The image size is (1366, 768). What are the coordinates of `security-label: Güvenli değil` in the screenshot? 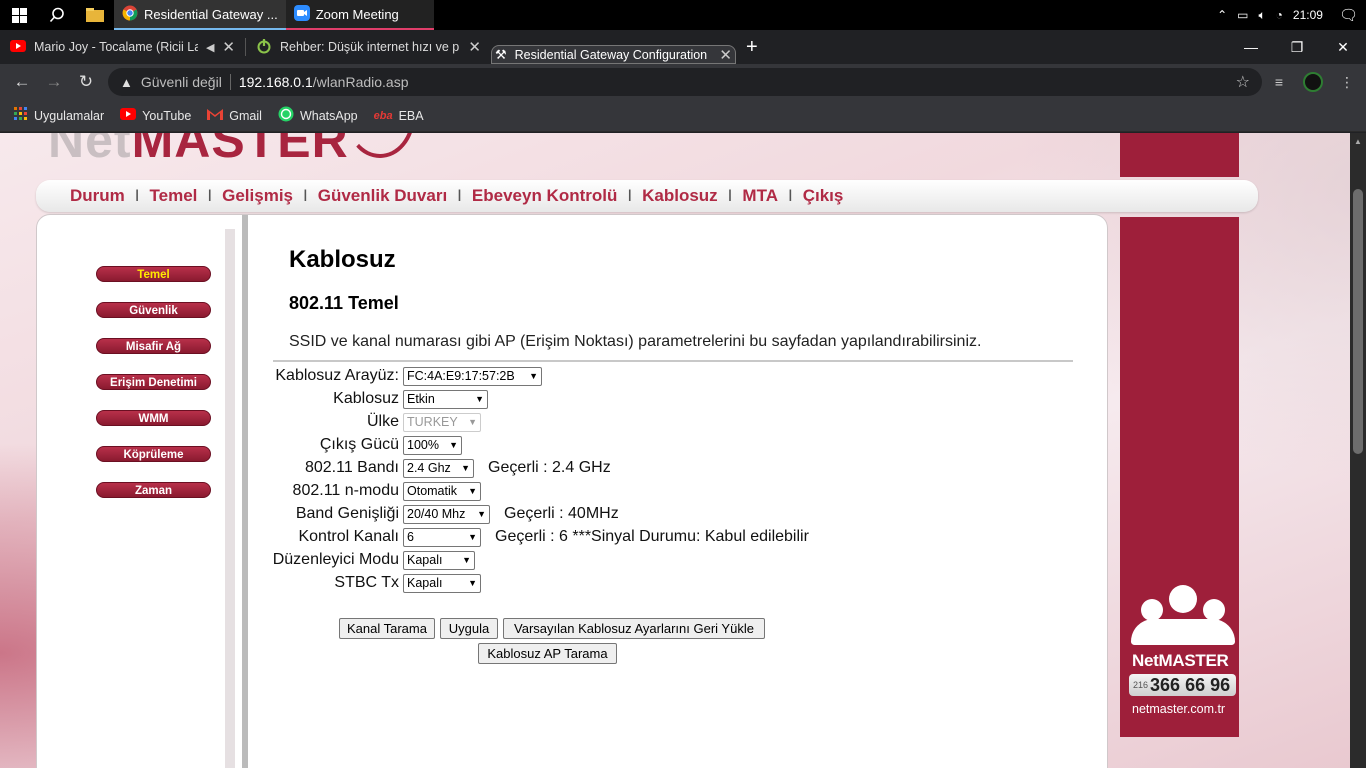 It's located at (181, 82).